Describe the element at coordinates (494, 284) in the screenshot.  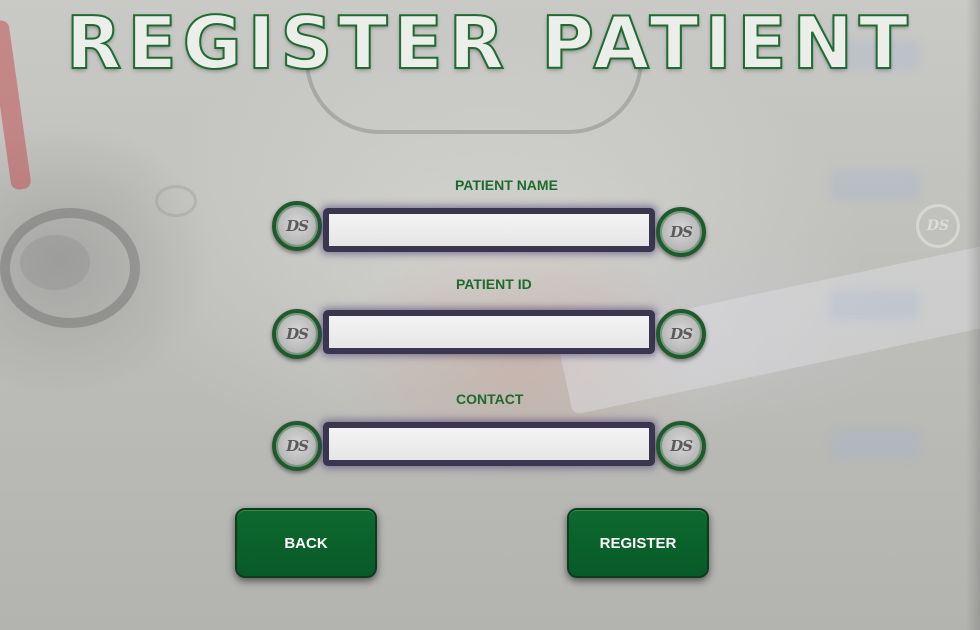
I see `patient-id-label: PATIENT ID` at that location.